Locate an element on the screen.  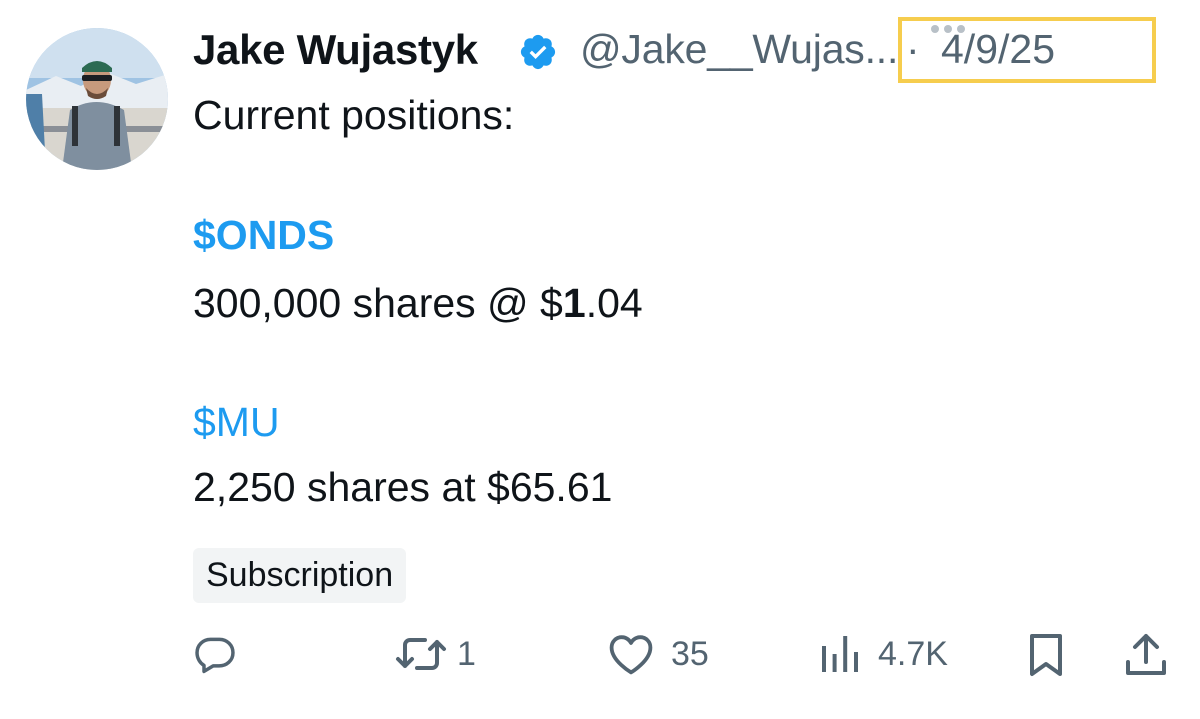
heart-icon is located at coordinates (631, 655).